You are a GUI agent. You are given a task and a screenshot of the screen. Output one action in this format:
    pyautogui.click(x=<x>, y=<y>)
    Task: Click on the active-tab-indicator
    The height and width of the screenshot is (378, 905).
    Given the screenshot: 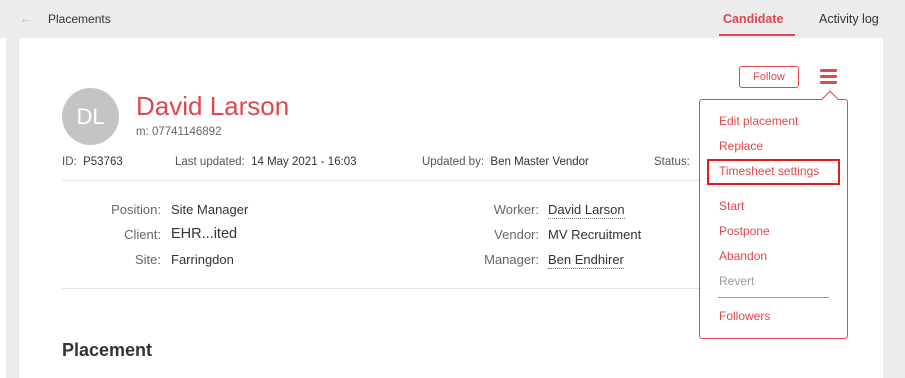 What is the action you would take?
    pyautogui.click(x=757, y=35)
    